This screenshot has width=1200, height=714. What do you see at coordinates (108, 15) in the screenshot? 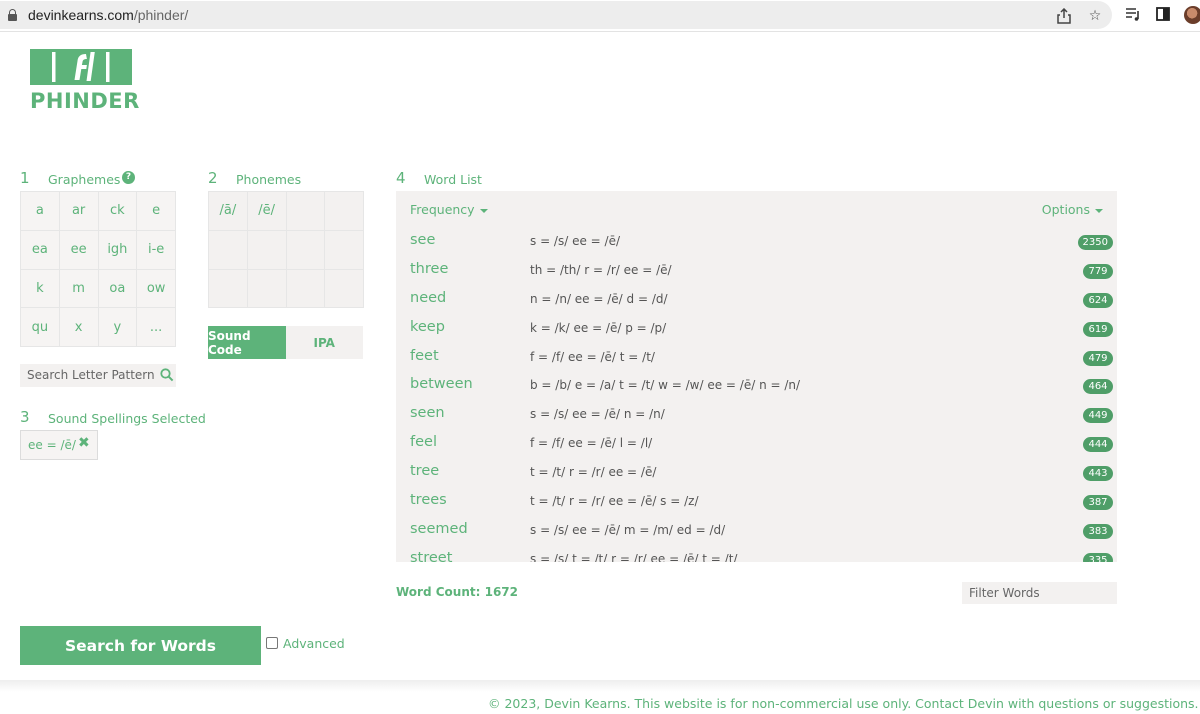
I see `url-text: devinkearns.com/phinder/` at bounding box center [108, 15].